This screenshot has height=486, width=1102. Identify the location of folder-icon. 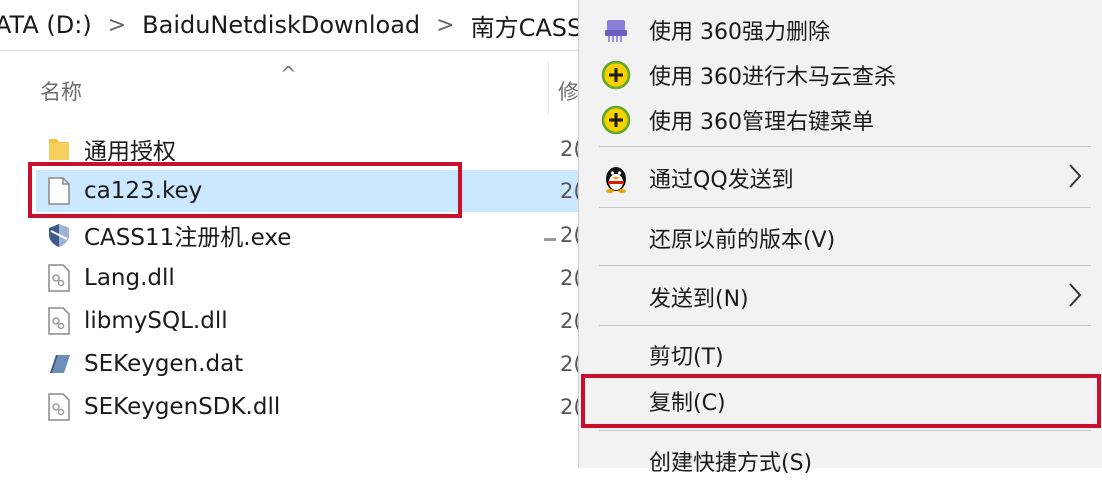
(59, 149).